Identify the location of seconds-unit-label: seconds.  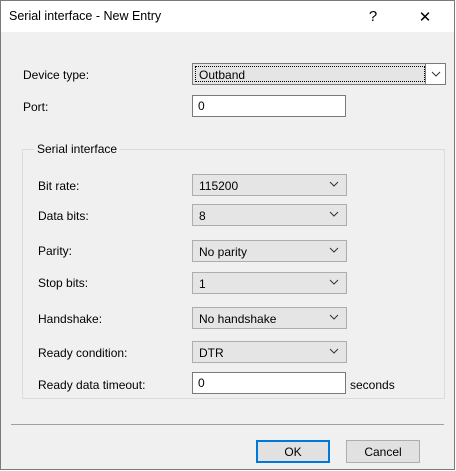
(372, 385).